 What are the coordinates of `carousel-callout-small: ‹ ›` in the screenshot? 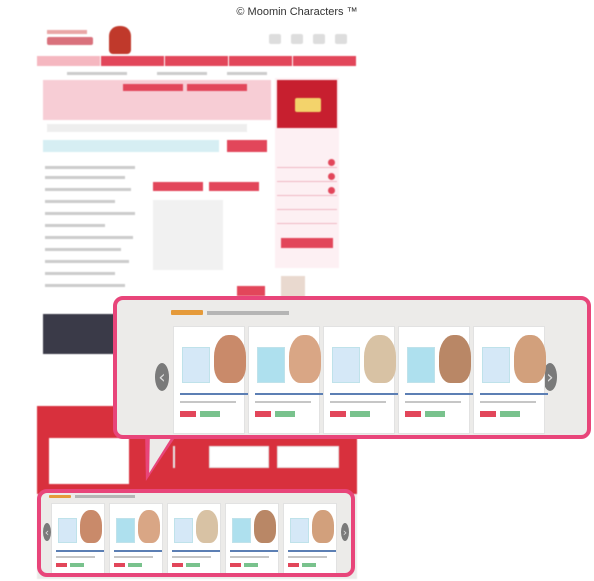 It's located at (196, 533).